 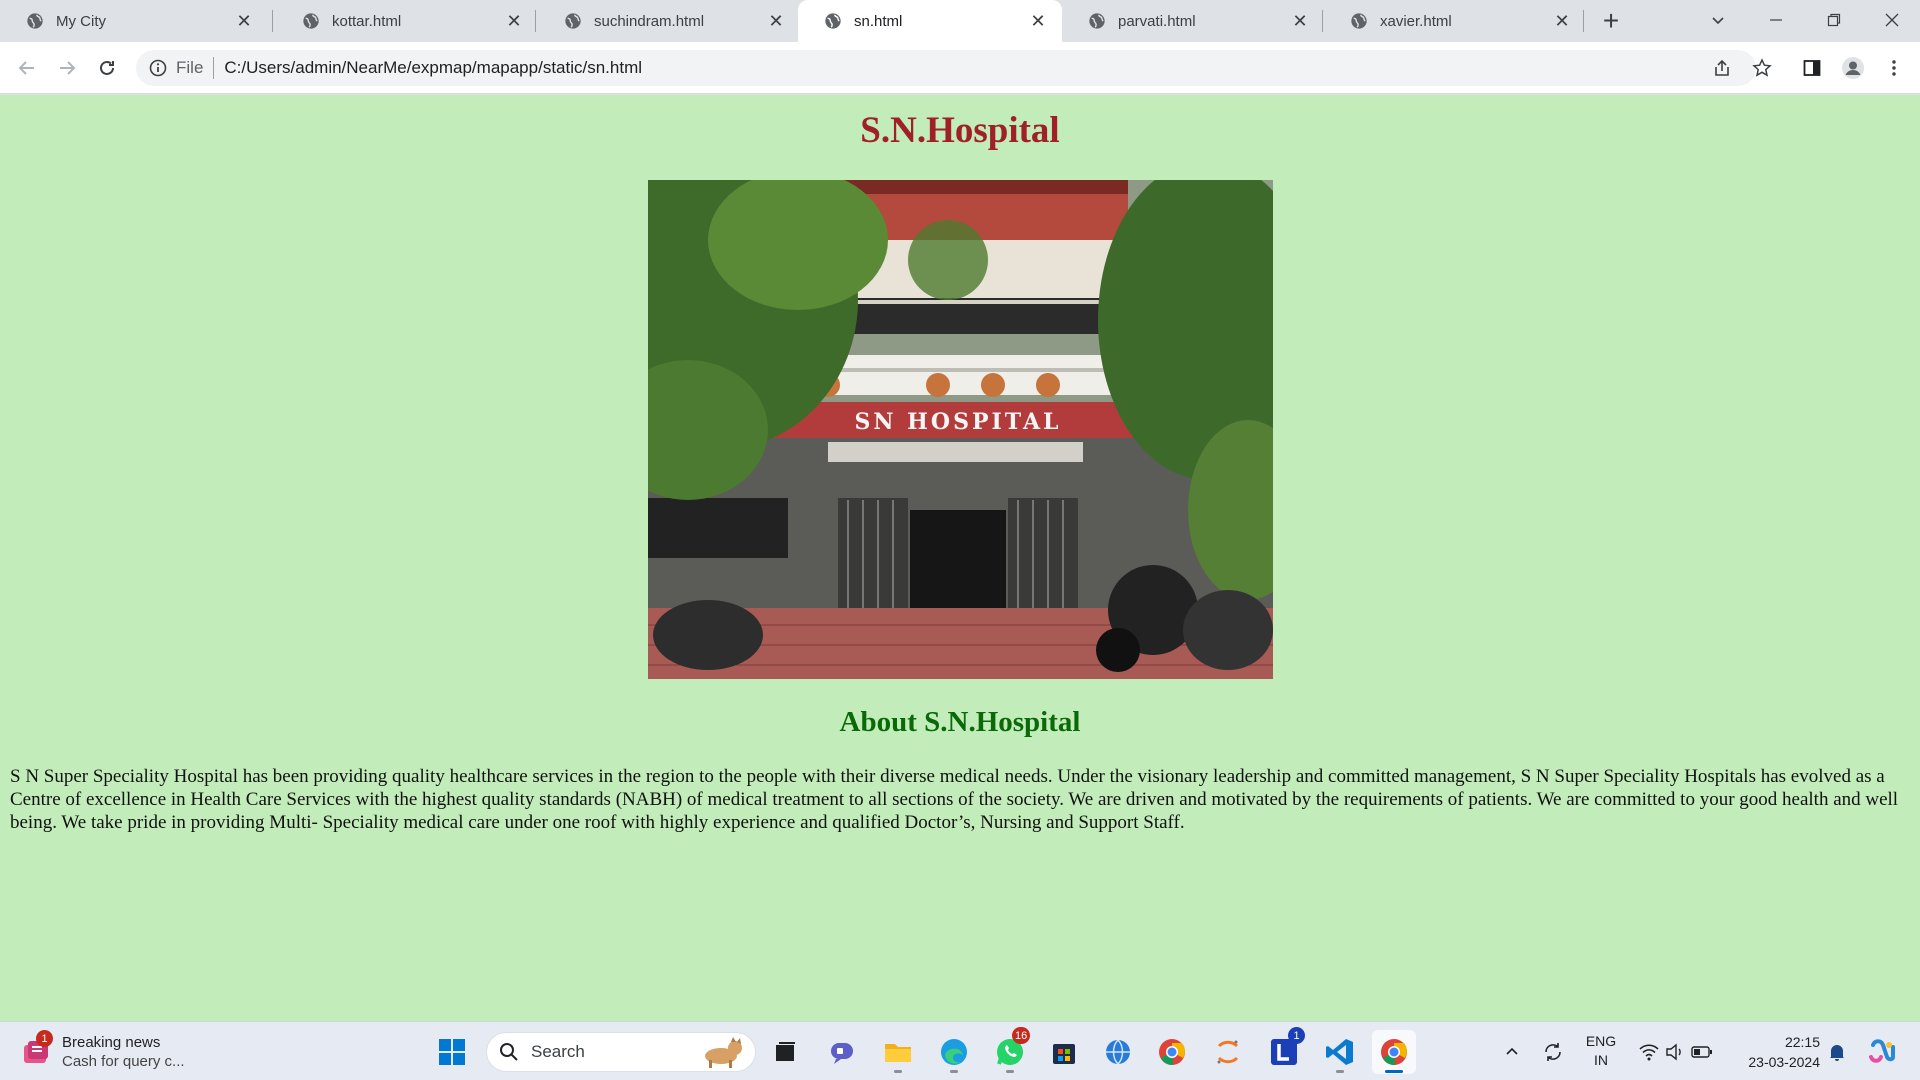 I want to click on chevron-up-icon, so click(x=1512, y=1051).